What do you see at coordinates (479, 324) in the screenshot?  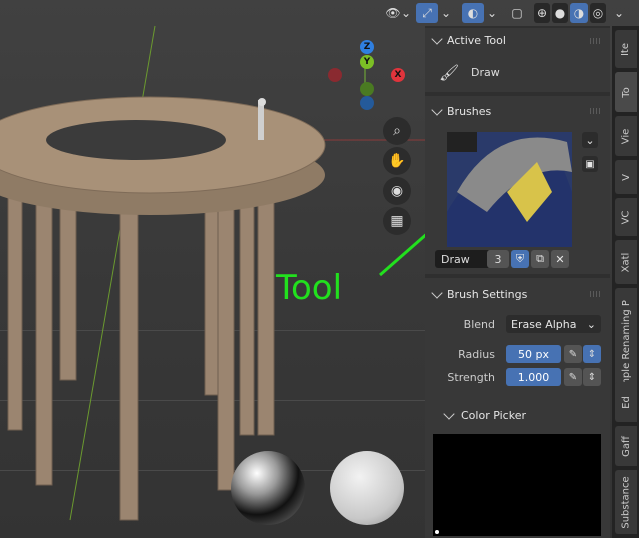 I see `blend-label: Blend` at bounding box center [479, 324].